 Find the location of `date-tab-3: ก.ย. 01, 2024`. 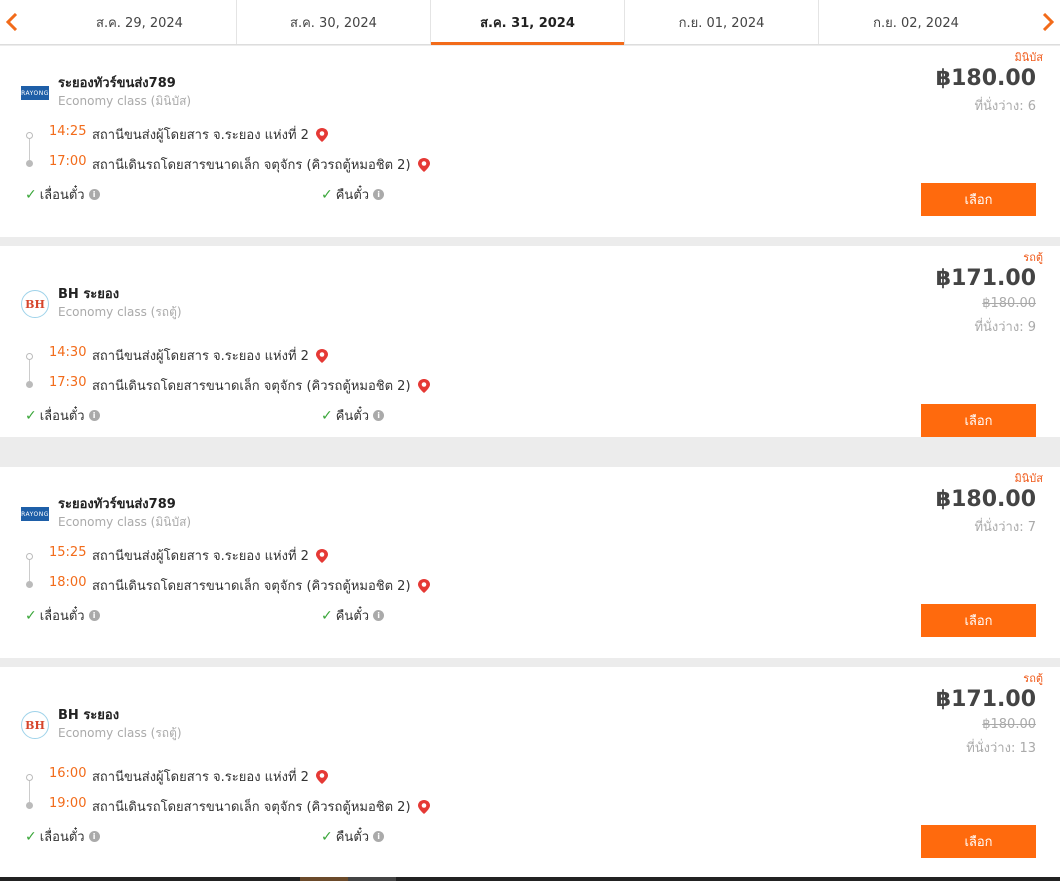

date-tab-3: ก.ย. 01, 2024 is located at coordinates (722, 22).